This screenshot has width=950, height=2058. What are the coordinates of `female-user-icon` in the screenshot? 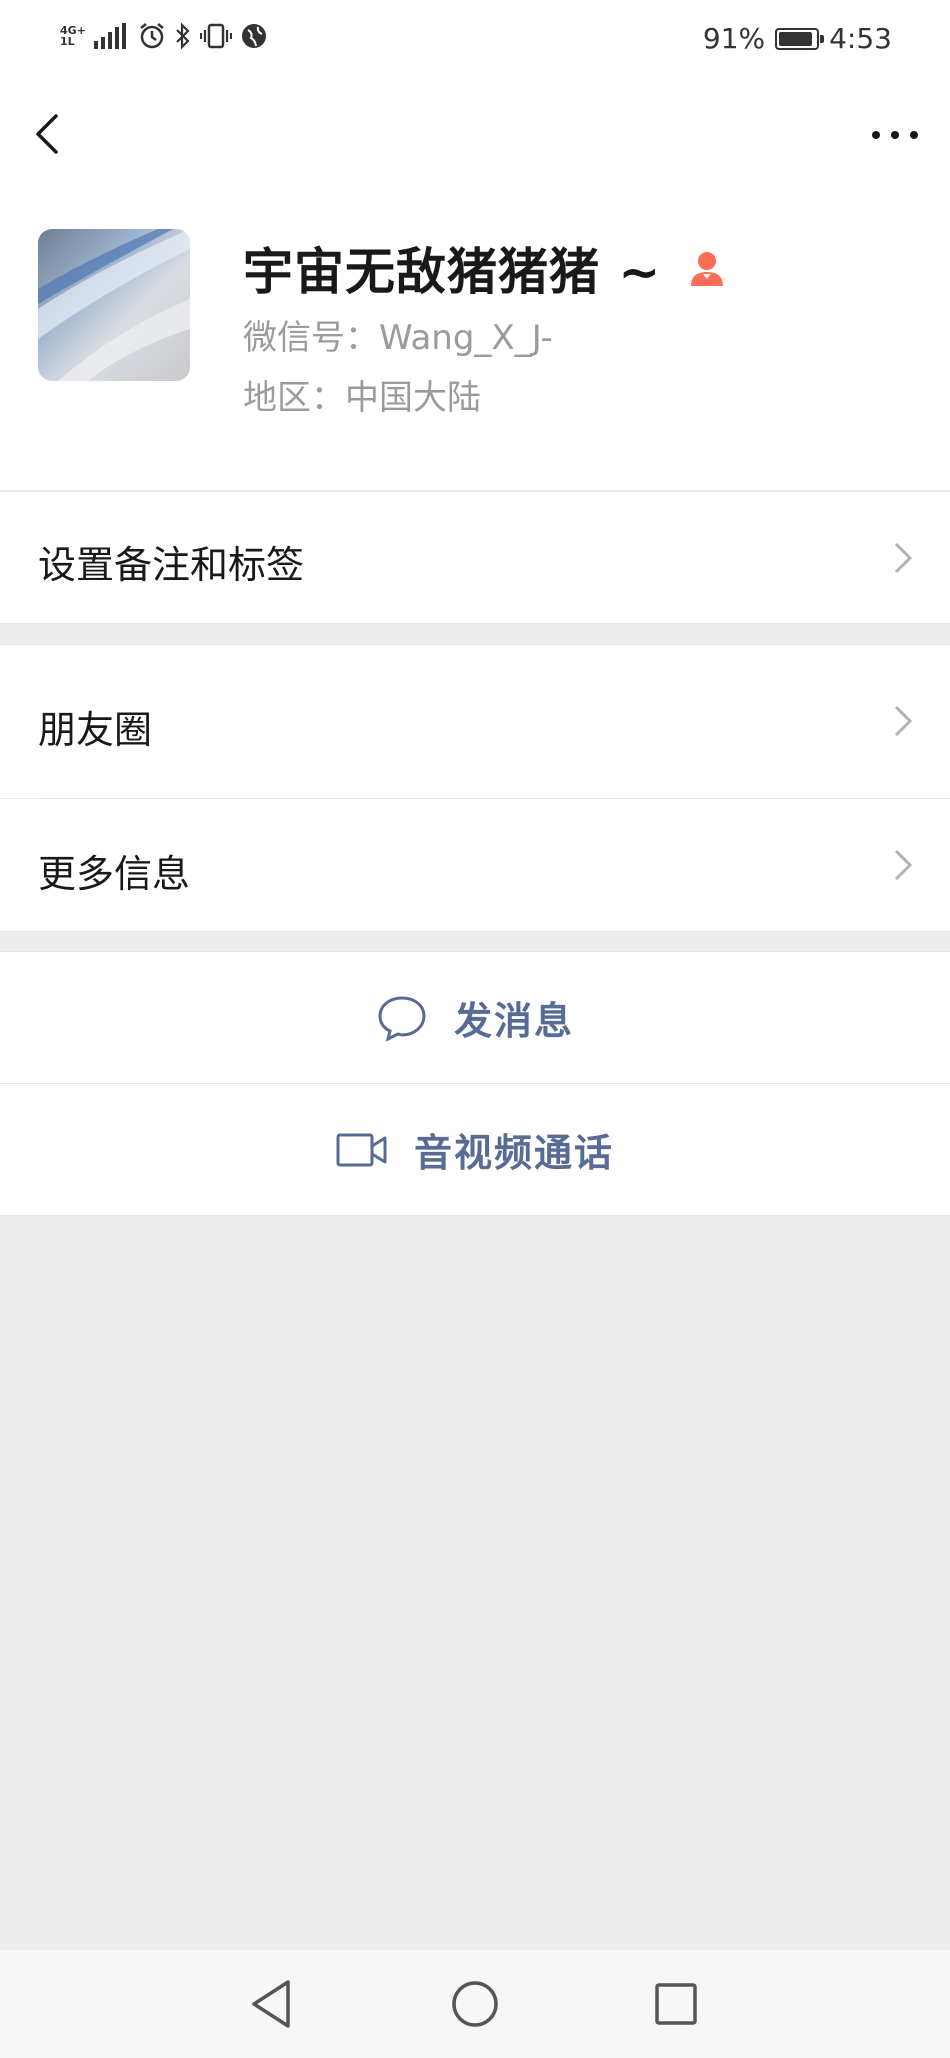 It's located at (707, 269).